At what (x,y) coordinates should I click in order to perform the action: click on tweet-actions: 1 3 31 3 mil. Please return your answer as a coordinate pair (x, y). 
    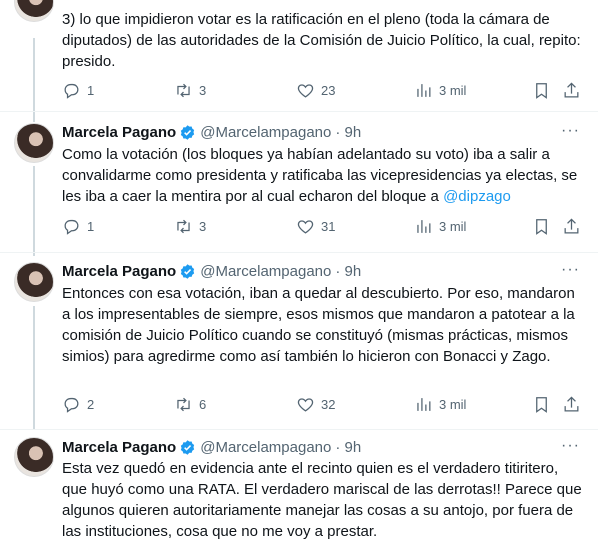
    Looking at the image, I should click on (325, 227).